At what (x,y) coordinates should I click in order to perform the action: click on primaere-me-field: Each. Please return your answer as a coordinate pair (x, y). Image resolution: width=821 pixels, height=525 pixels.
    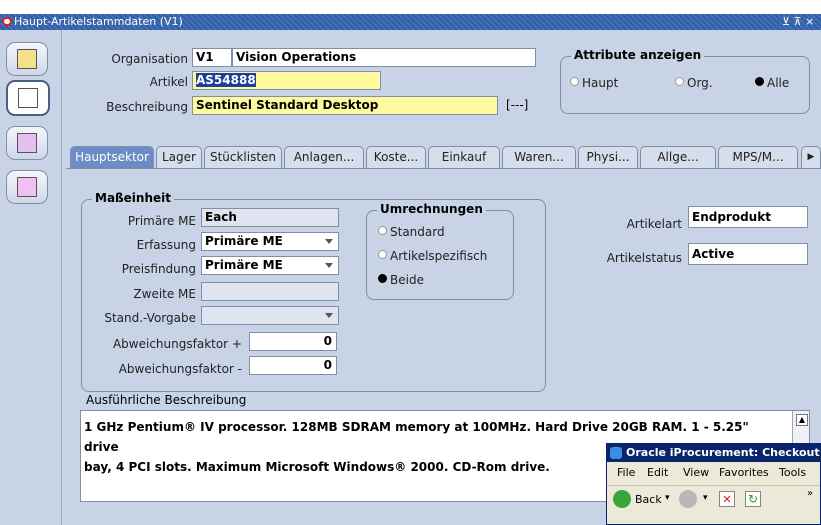
    Looking at the image, I should click on (270, 217).